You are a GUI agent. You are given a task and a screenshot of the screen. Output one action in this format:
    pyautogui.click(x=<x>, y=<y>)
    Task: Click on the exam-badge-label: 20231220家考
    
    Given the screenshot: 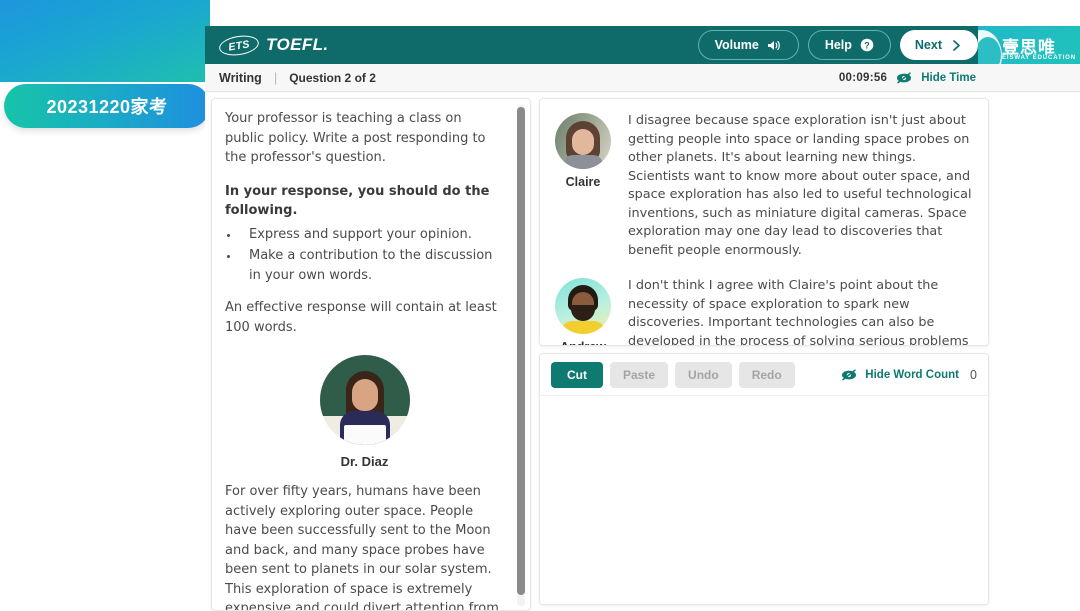 What is the action you would take?
    pyautogui.click(x=107, y=107)
    